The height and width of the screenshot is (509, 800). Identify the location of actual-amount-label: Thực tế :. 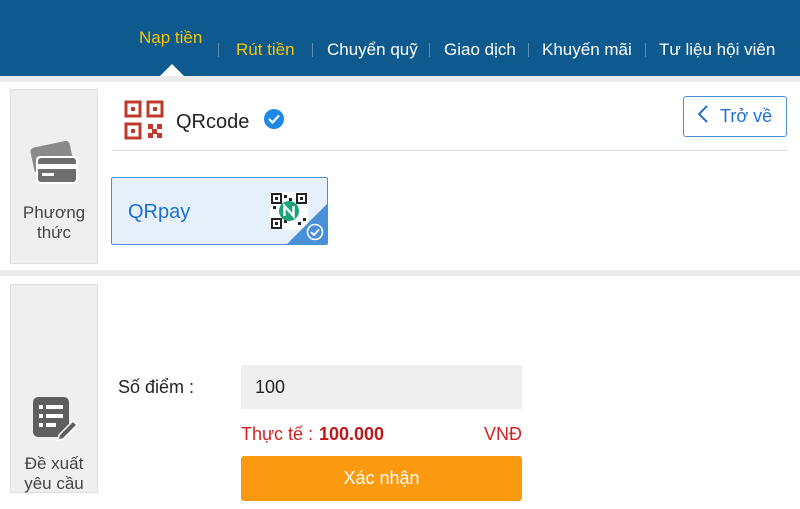
(277, 434).